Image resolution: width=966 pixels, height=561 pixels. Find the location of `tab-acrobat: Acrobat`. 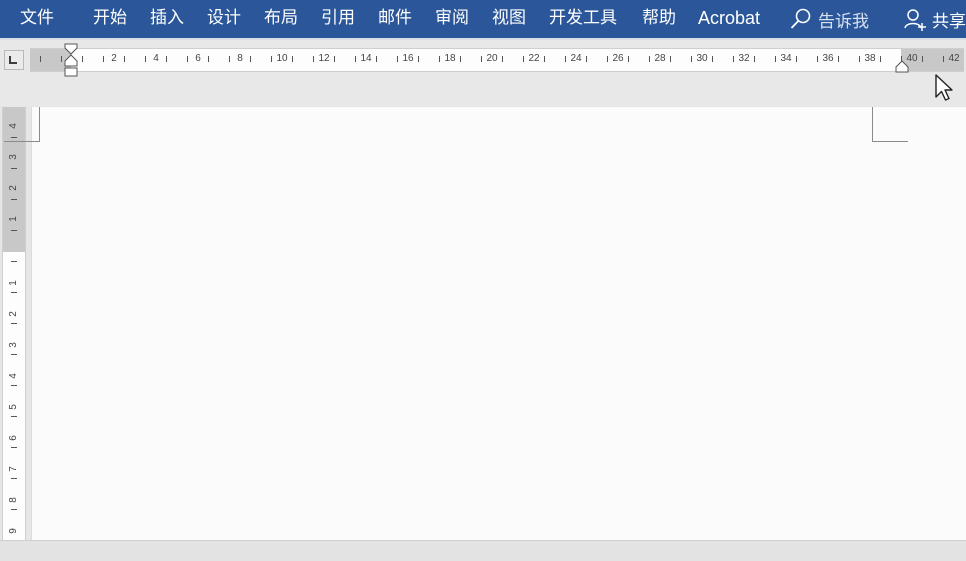

tab-acrobat: Acrobat is located at coordinates (729, 19).